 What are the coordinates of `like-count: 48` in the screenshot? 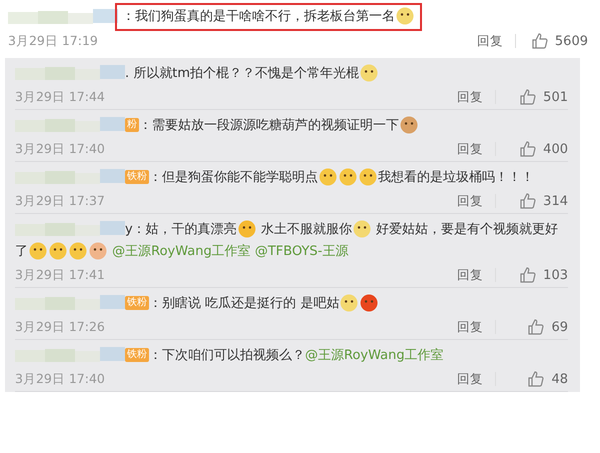 It's located at (559, 379).